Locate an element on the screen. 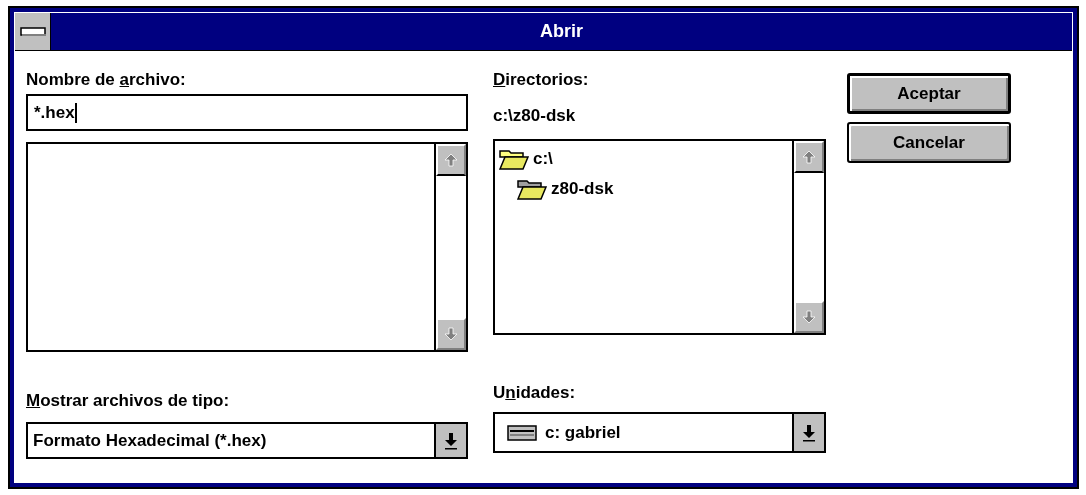 The height and width of the screenshot is (495, 1086). dialog-button: Aceptar is located at coordinates (929, 93).